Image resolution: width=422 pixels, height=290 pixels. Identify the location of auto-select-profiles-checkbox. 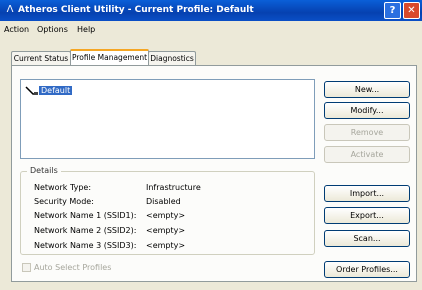
(26, 267).